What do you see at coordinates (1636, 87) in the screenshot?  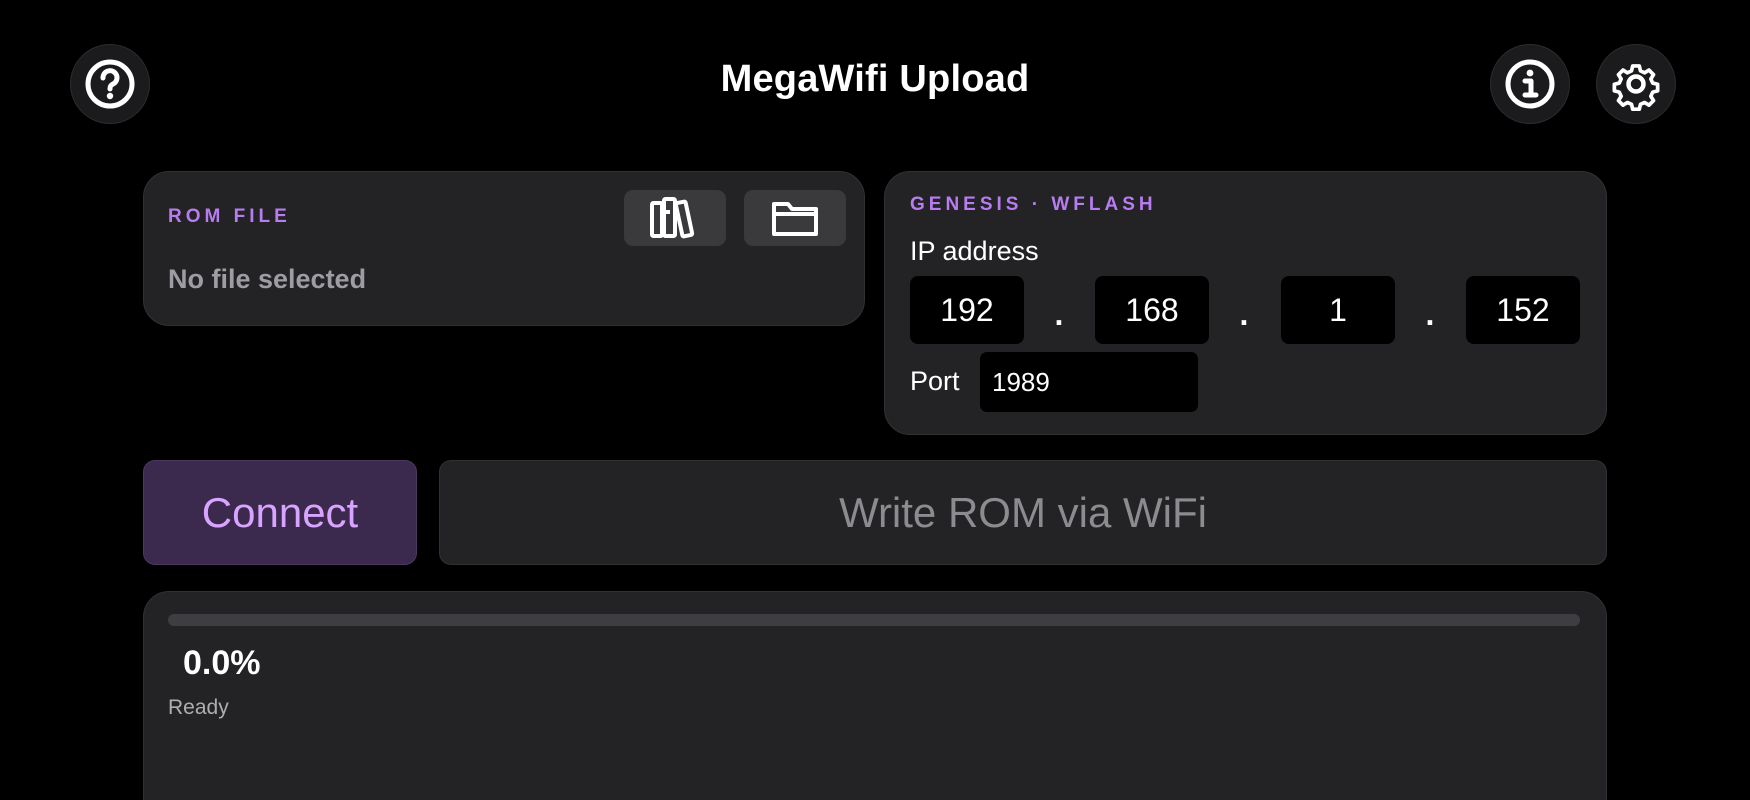 I see `gear-icon` at bounding box center [1636, 87].